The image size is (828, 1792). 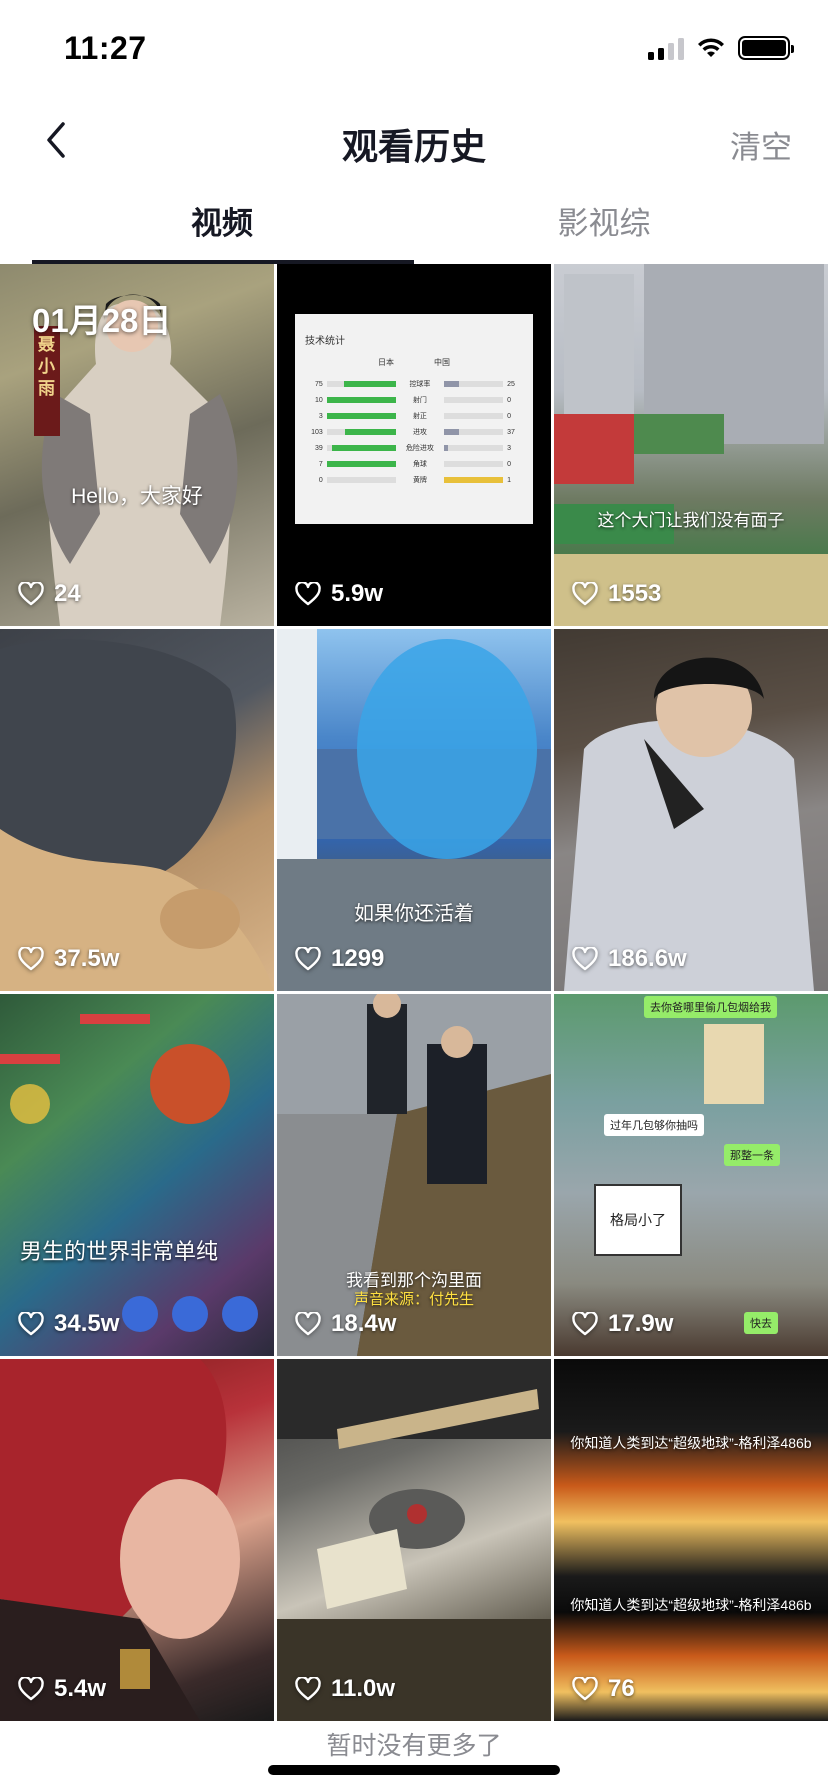 I want to click on video-caption-repeat: 你知道人类到达“超级地球”-格利泽486b, so click(x=691, y=1605).